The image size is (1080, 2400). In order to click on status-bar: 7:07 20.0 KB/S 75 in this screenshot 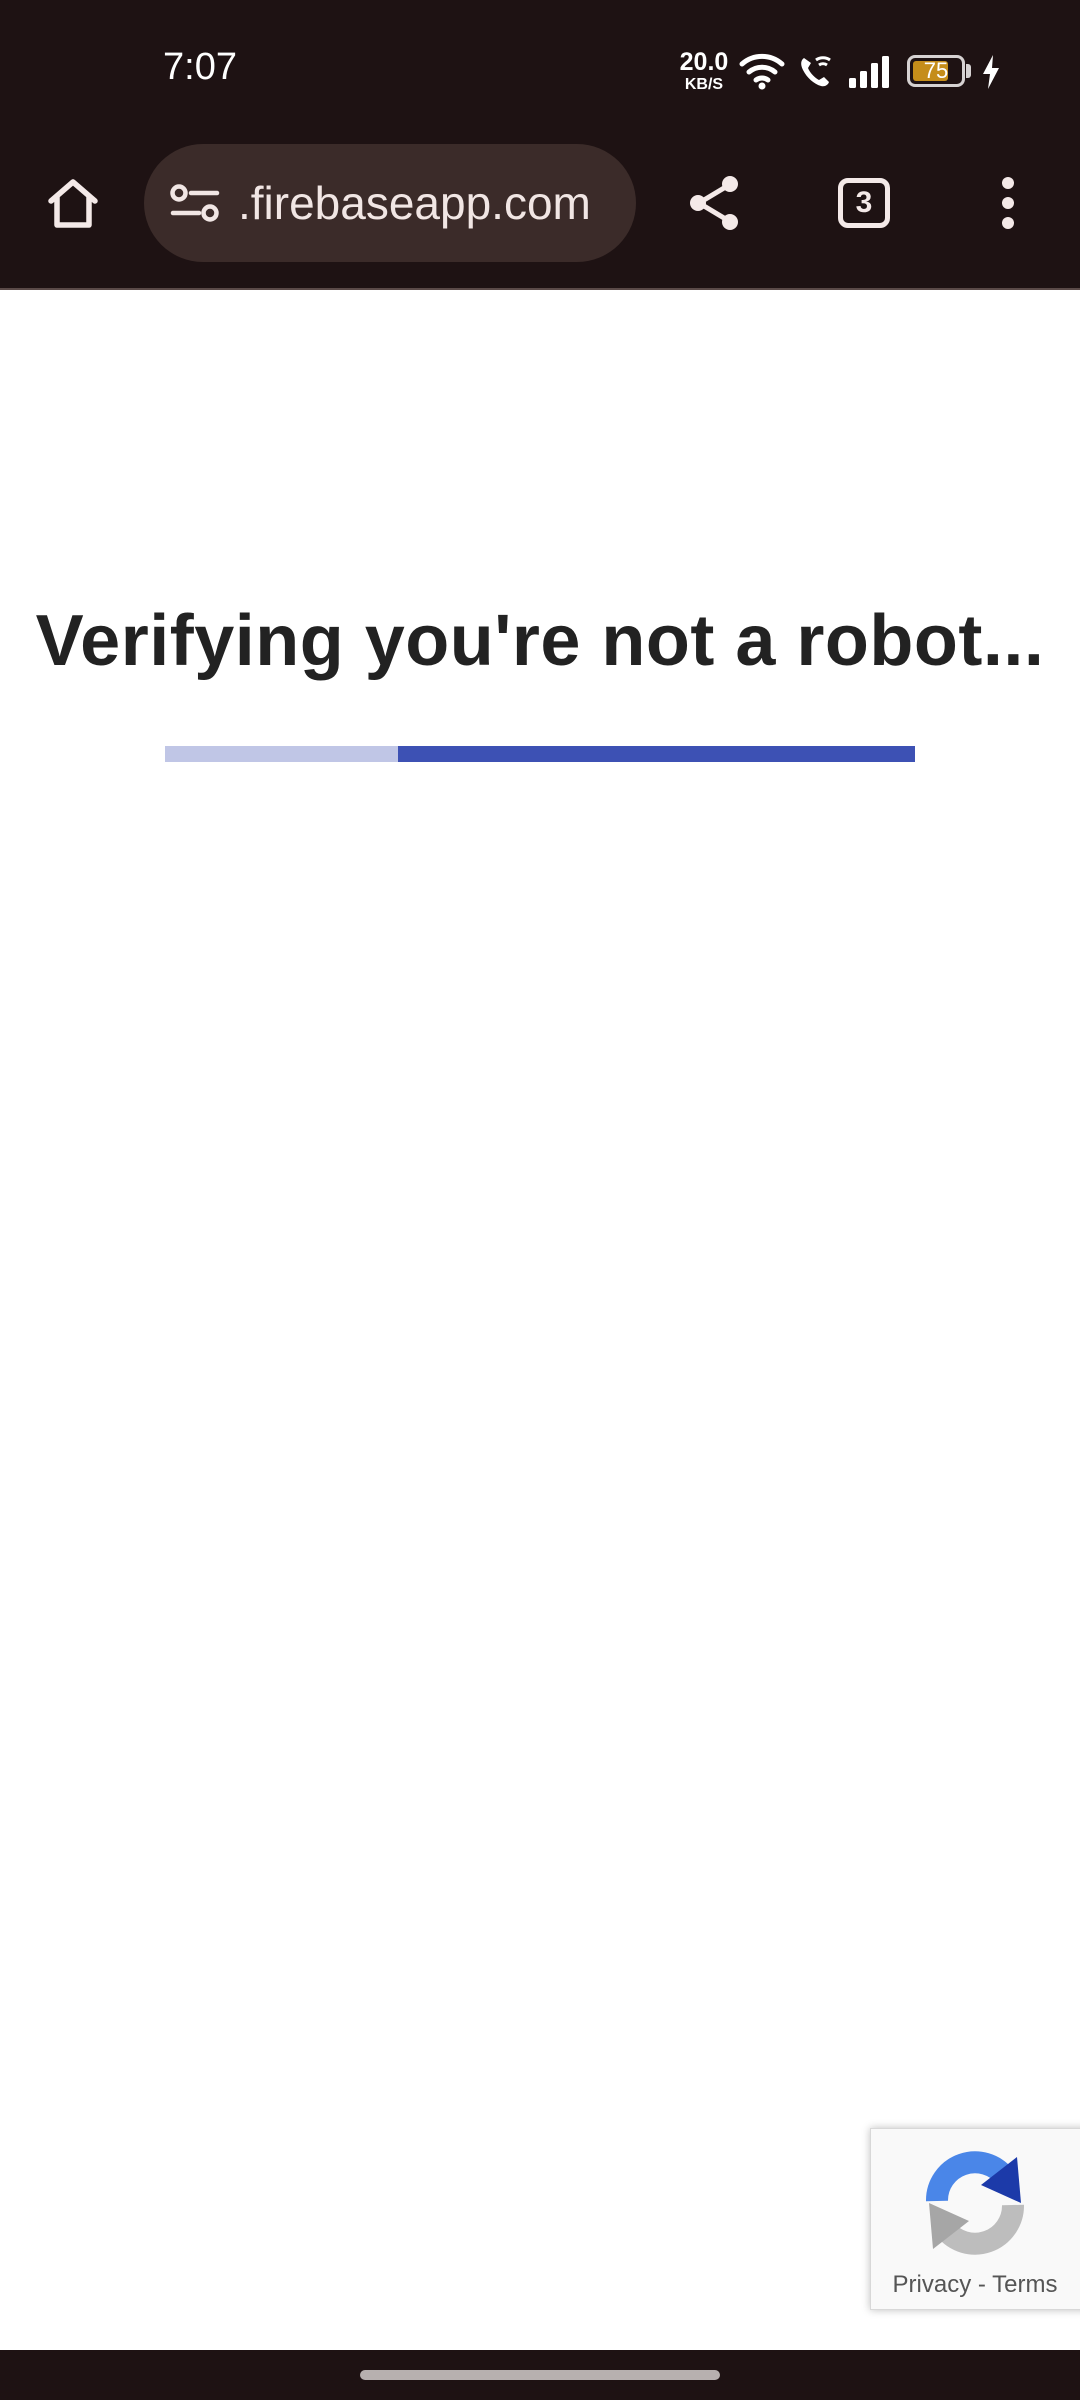, I will do `click(540, 70)`.